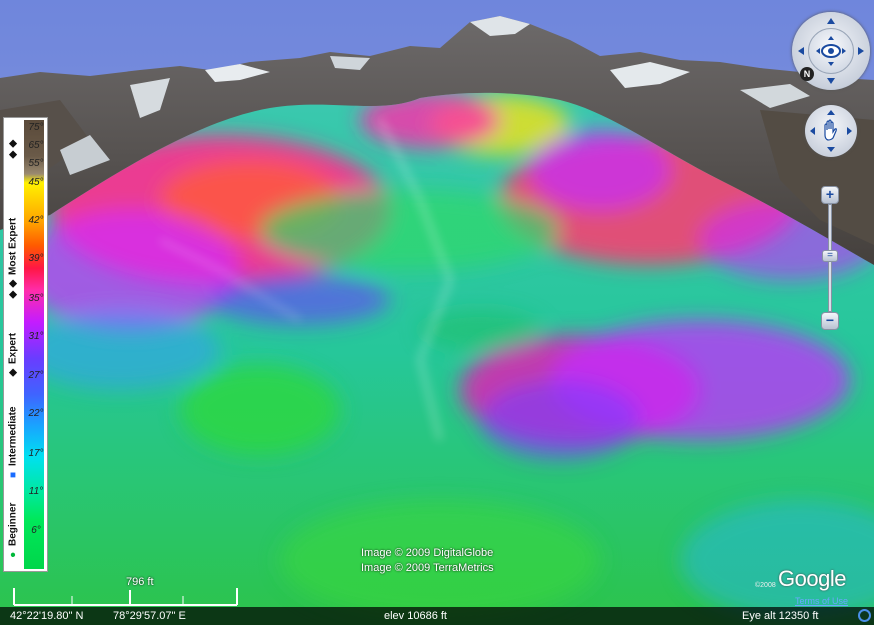 This screenshot has height=625, width=874. I want to click on elevation-readout: elev 10686 ft, so click(415, 616).